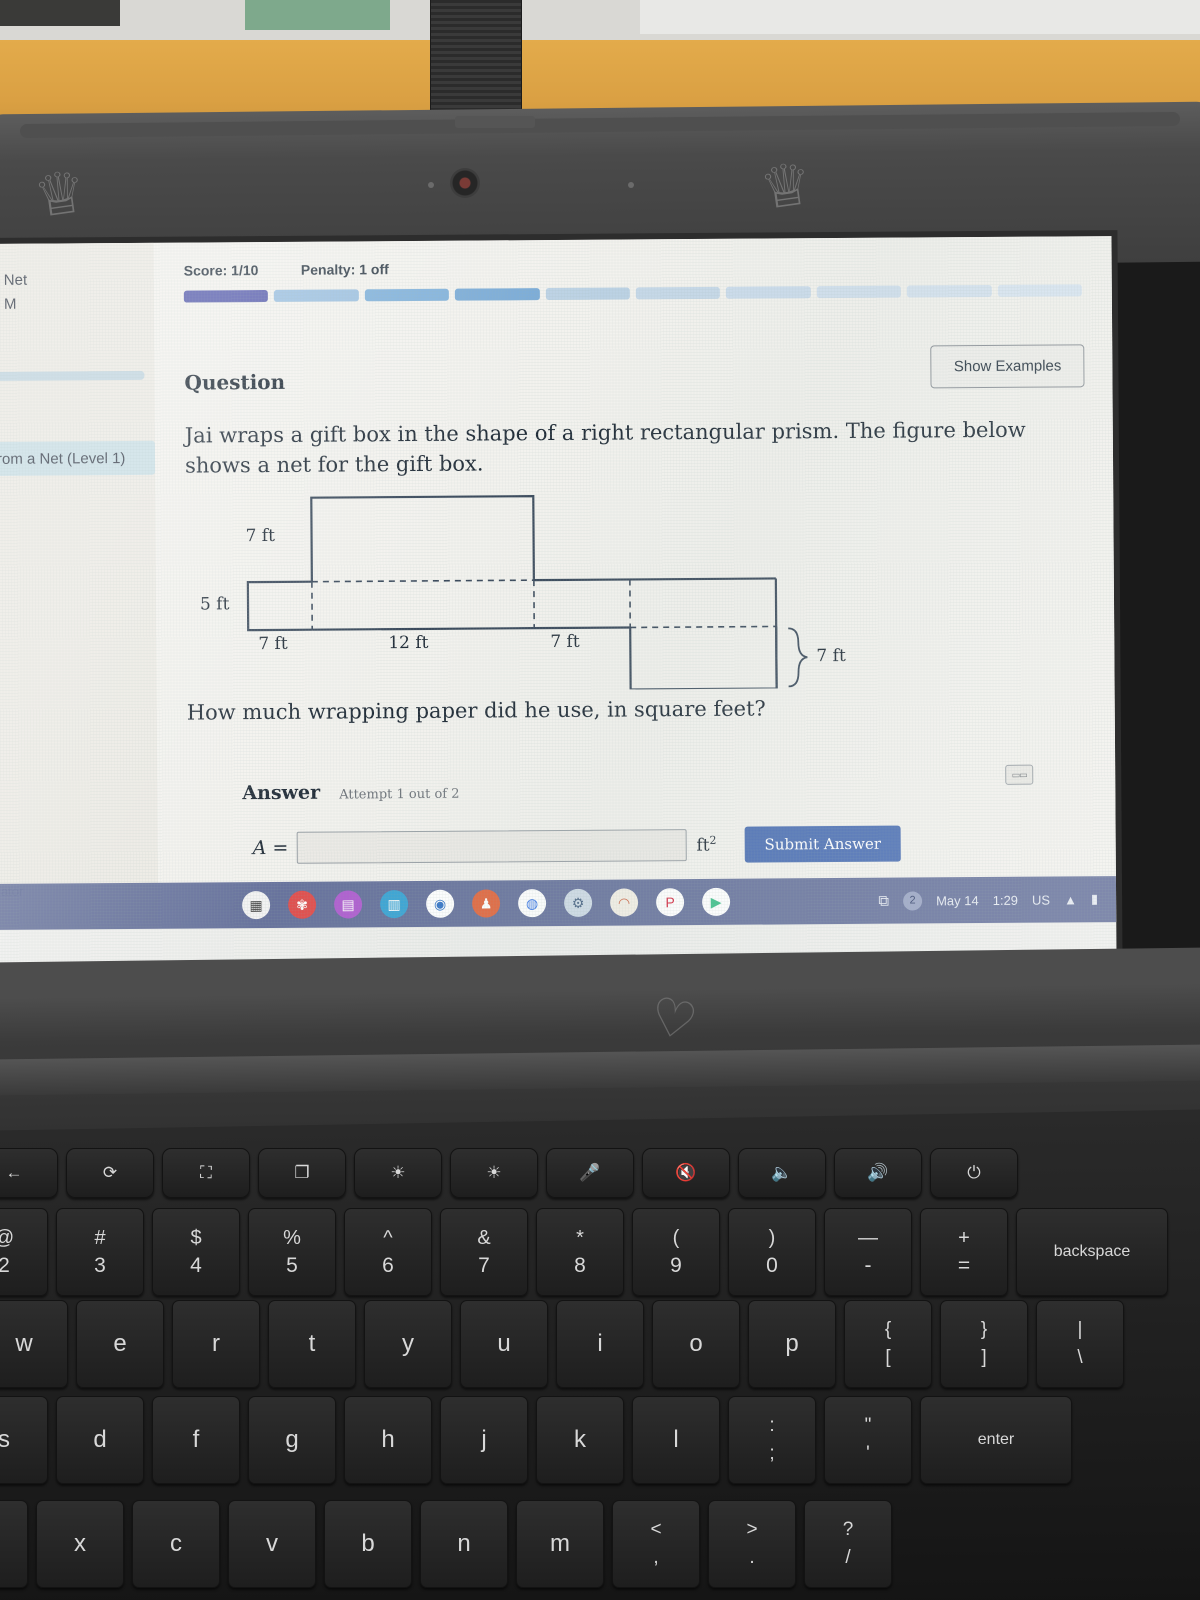 The width and height of the screenshot is (1200, 1600). What do you see at coordinates (823, 844) in the screenshot?
I see `submit-answer-button: Submit Answer` at bounding box center [823, 844].